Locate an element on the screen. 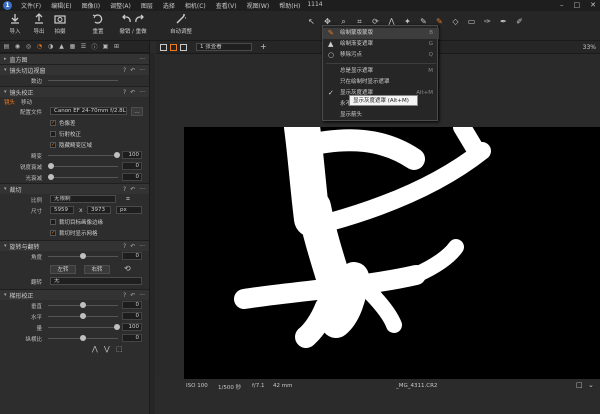  close-icon: ✕ is located at coordinates (593, 5).